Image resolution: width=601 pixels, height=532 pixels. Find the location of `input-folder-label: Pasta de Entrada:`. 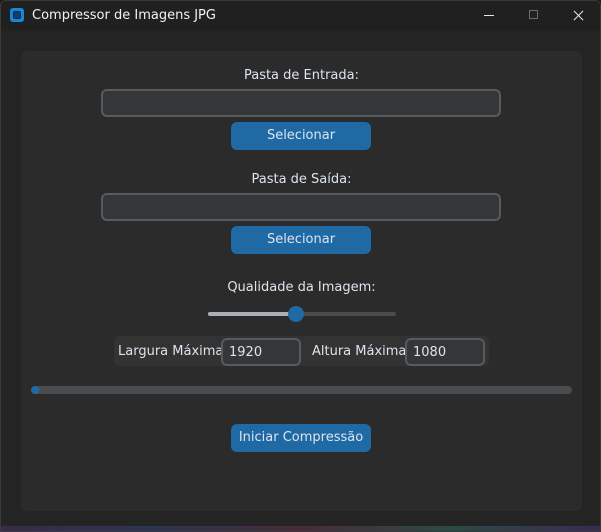

input-folder-label: Pasta de Entrada: is located at coordinates (301, 75).